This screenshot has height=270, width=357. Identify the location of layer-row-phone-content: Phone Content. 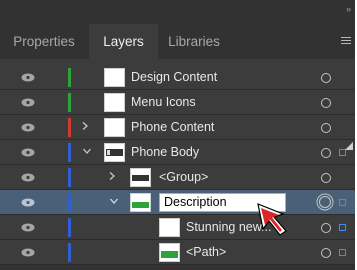
(177, 127).